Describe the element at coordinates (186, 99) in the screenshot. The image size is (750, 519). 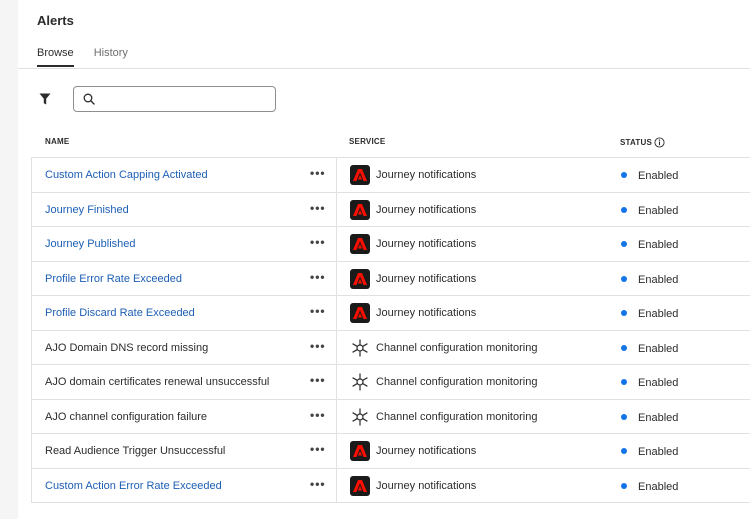
I see `search-input` at that location.